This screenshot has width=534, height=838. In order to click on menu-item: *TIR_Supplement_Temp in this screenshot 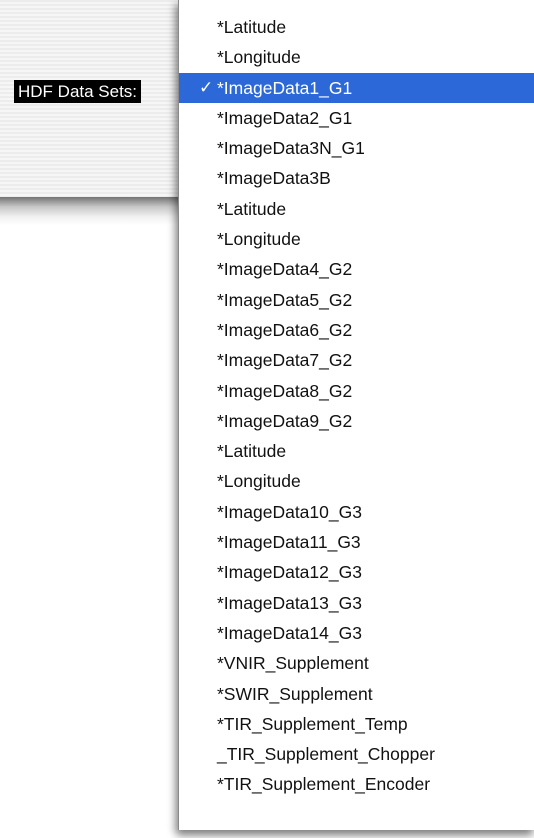, I will do `click(356, 724)`.